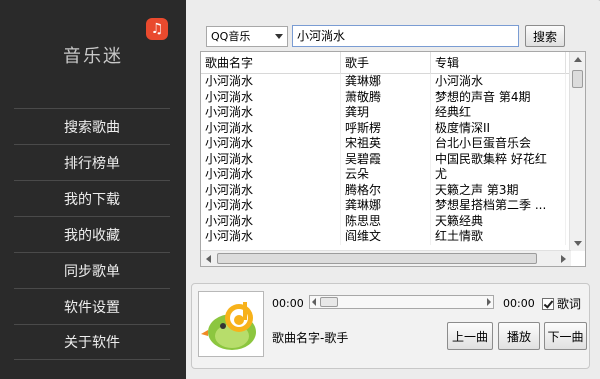  What do you see at coordinates (470, 336) in the screenshot?
I see `prev-button: 上一曲` at bounding box center [470, 336].